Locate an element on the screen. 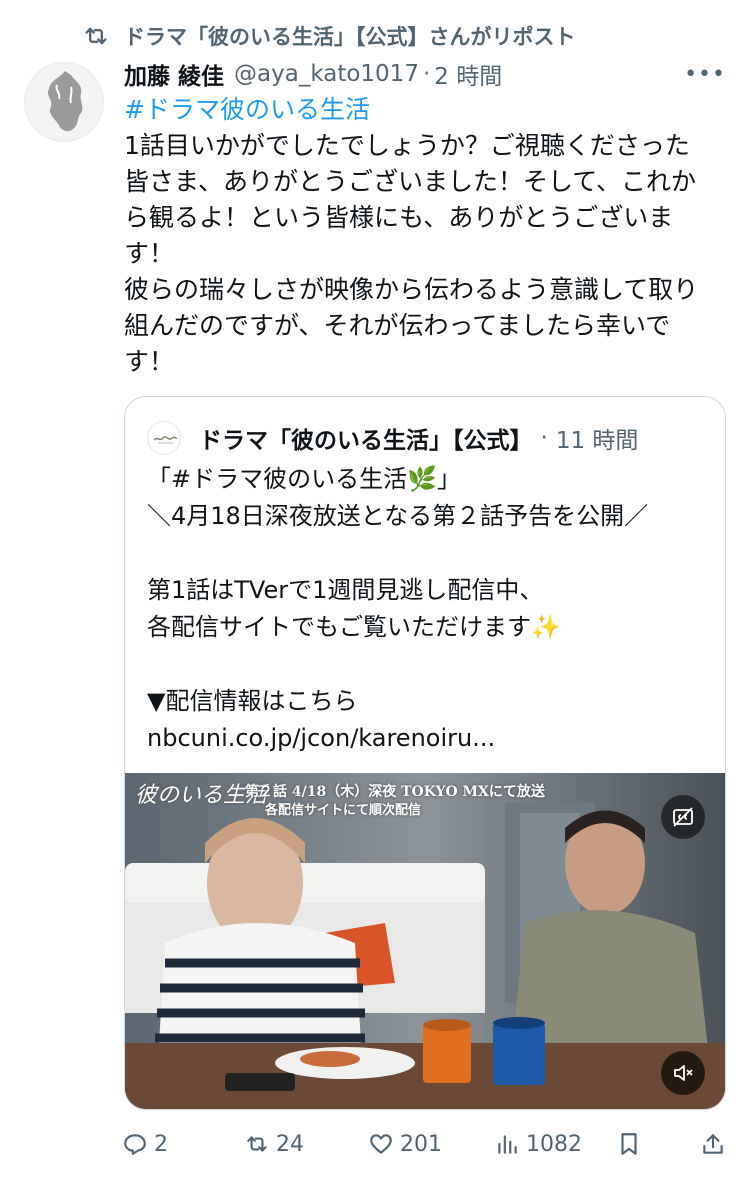 Image resolution: width=750 pixels, height=1179 pixels. tweet-header: 加藤 綾佳 @aya_kato1017 · 2 時間 ••• is located at coordinates (425, 74).